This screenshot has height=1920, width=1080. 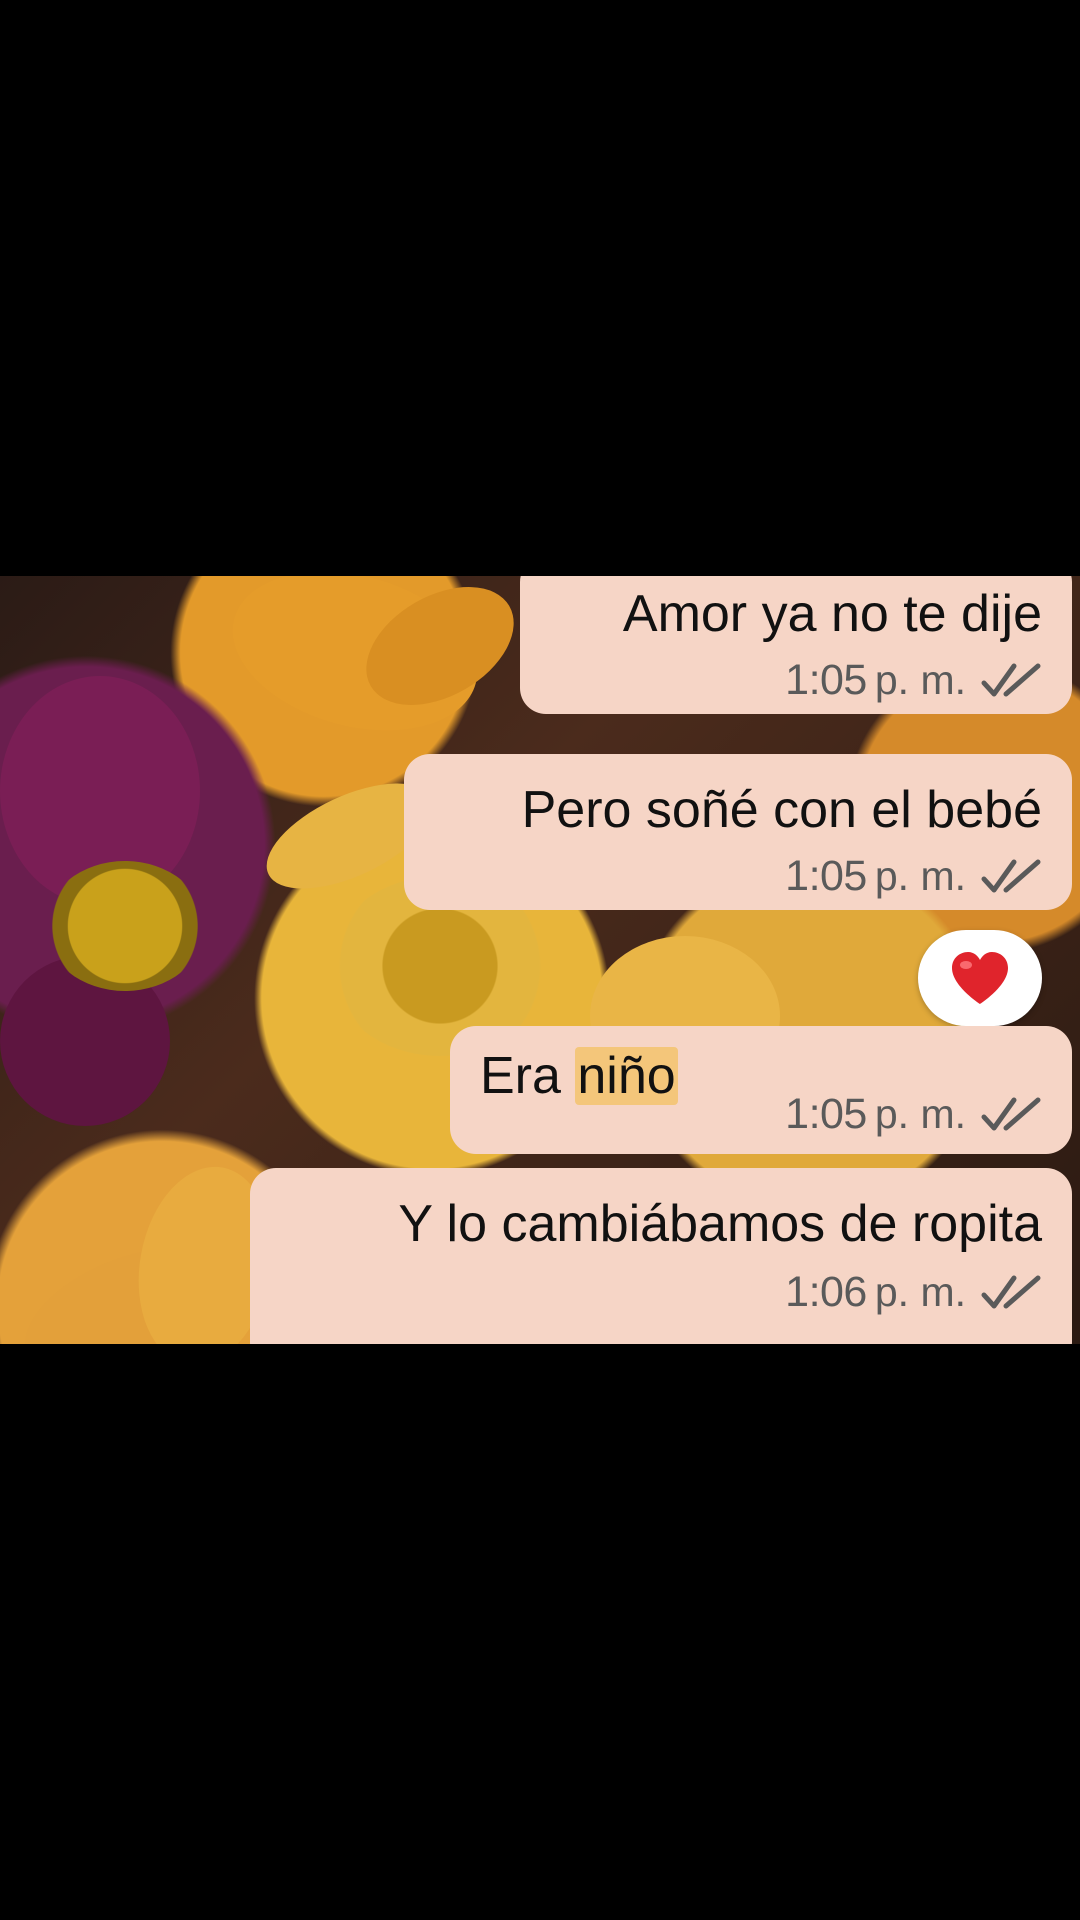 I want to click on message-text: Pero soñé con el bebé, so click(x=781, y=810).